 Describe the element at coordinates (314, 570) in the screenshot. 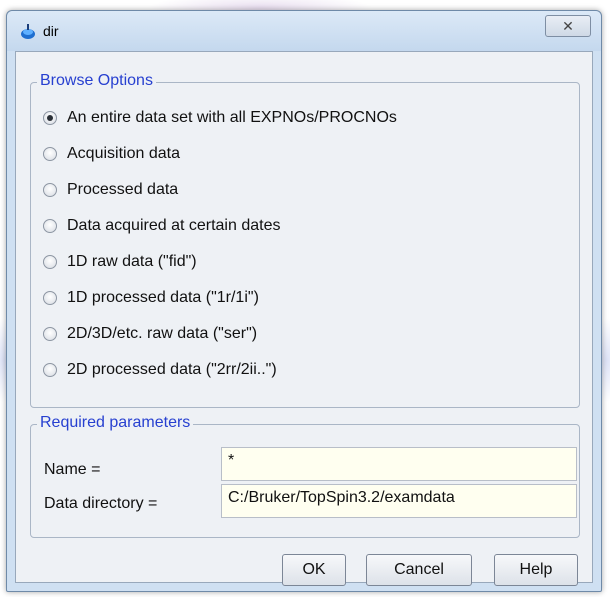

I see `ok-button: OK` at that location.